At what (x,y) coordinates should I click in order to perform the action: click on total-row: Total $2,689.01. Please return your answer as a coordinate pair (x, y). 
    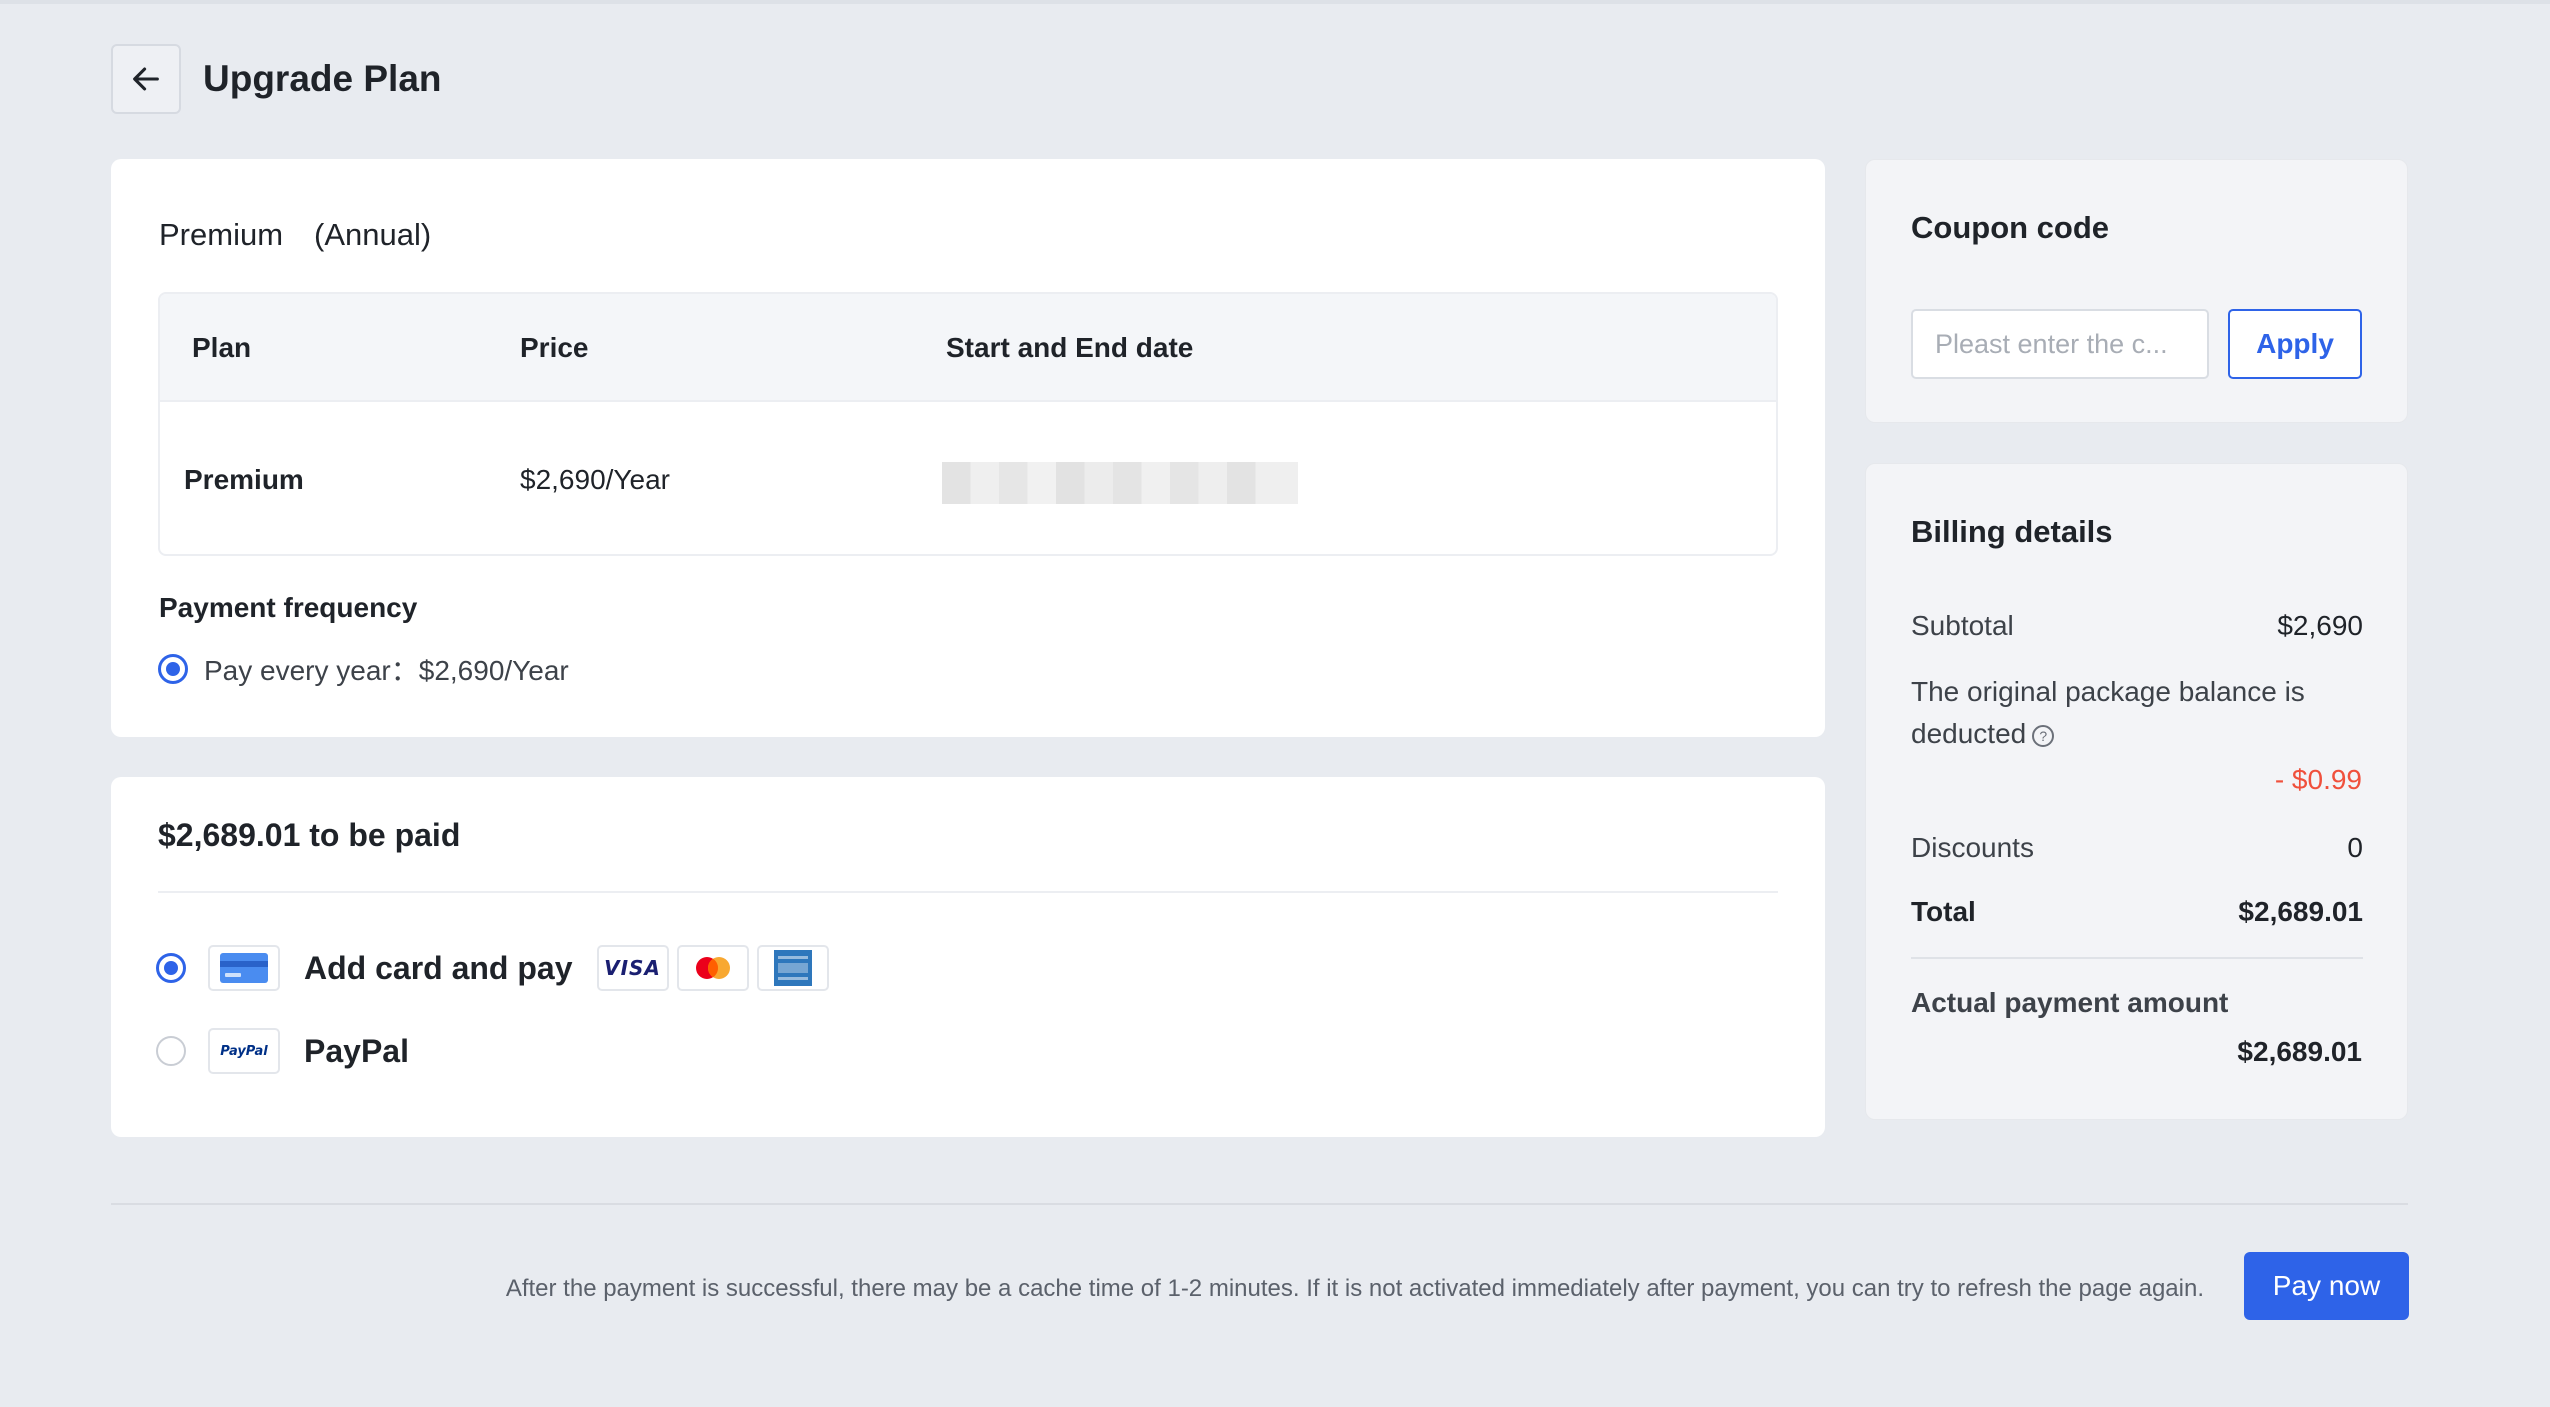
    Looking at the image, I should click on (2137, 912).